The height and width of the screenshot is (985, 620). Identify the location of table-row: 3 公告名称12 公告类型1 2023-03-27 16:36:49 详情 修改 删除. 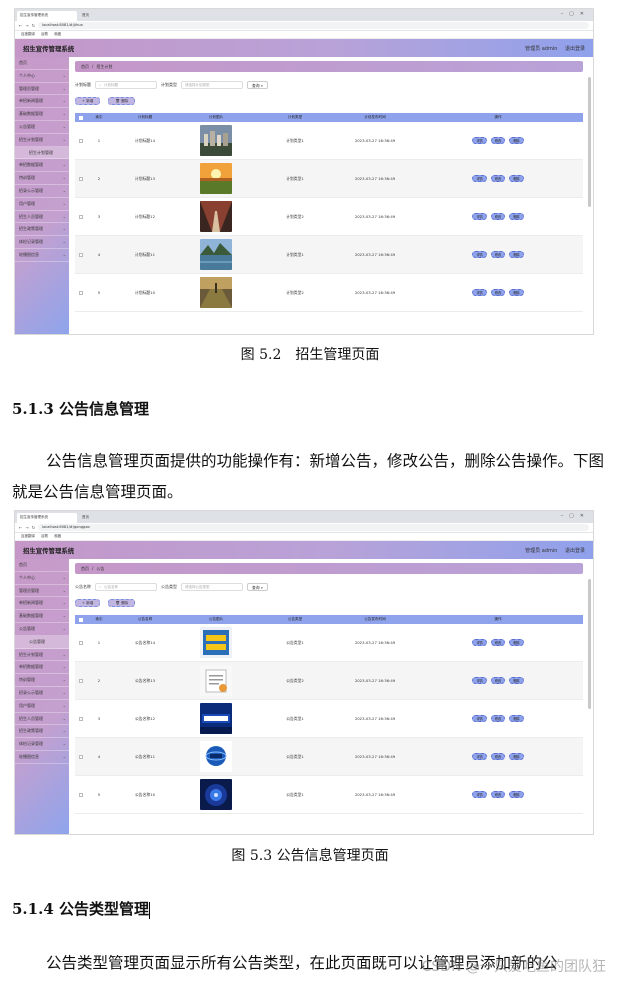
(329, 719).